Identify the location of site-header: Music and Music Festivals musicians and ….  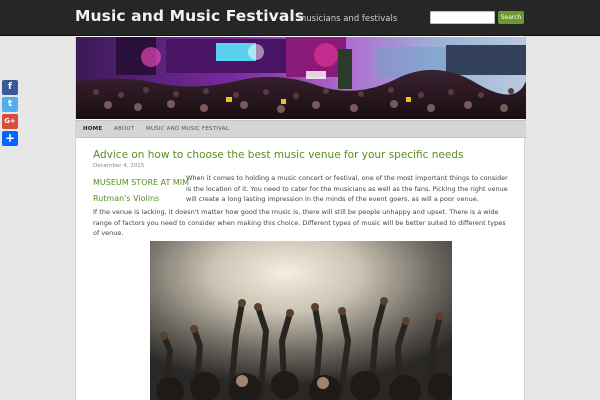
(300, 18).